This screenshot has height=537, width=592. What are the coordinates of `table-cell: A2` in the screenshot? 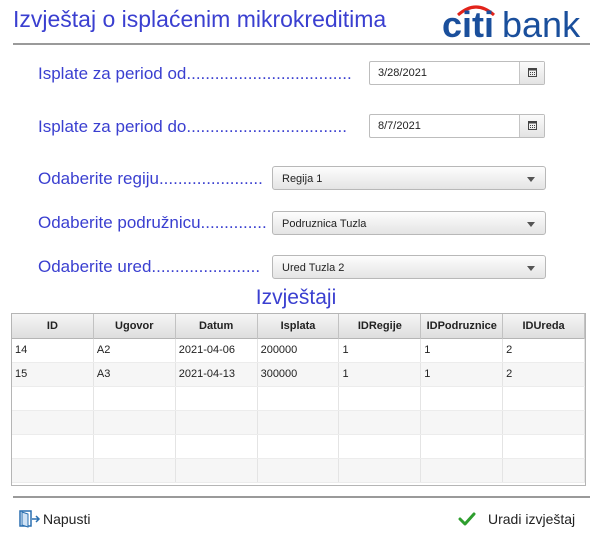 It's located at (135, 350).